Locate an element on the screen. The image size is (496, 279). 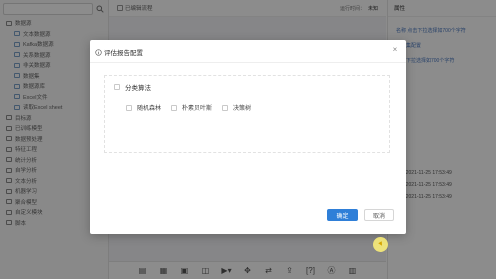
option-random-forest: 随机森林 is located at coordinates (143, 107).